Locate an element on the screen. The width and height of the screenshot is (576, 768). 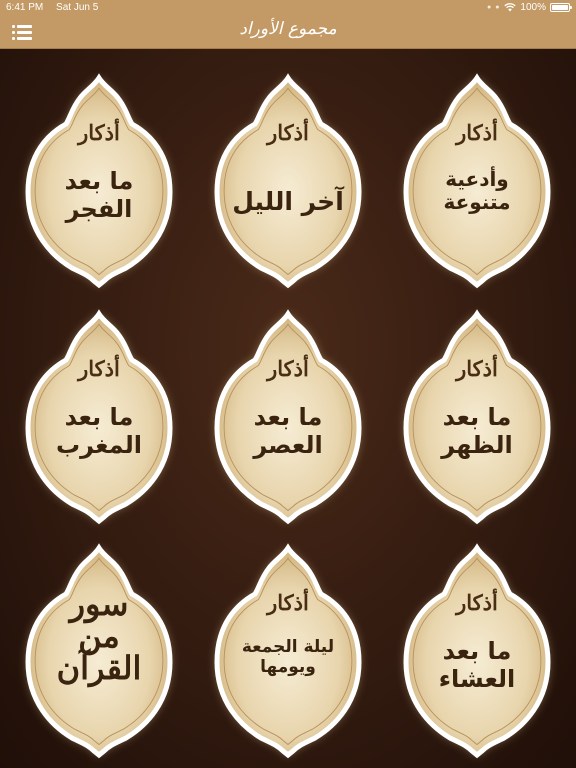
card-quran-surahs: سور من القرآن is located at coordinates (99, 650).